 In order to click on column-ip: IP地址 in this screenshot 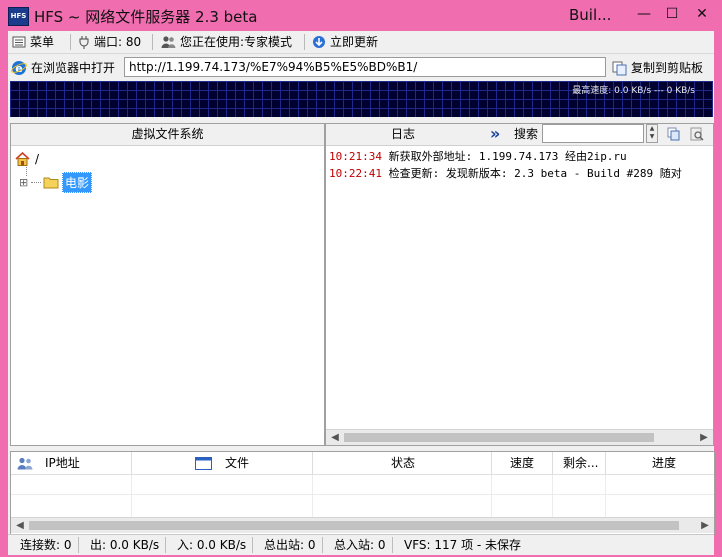, I will do `click(71, 463)`.